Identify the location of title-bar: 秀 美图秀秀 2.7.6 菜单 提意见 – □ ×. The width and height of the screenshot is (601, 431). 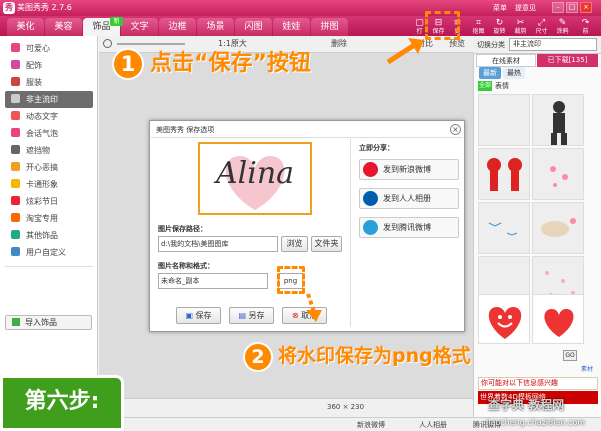
(300, 8).